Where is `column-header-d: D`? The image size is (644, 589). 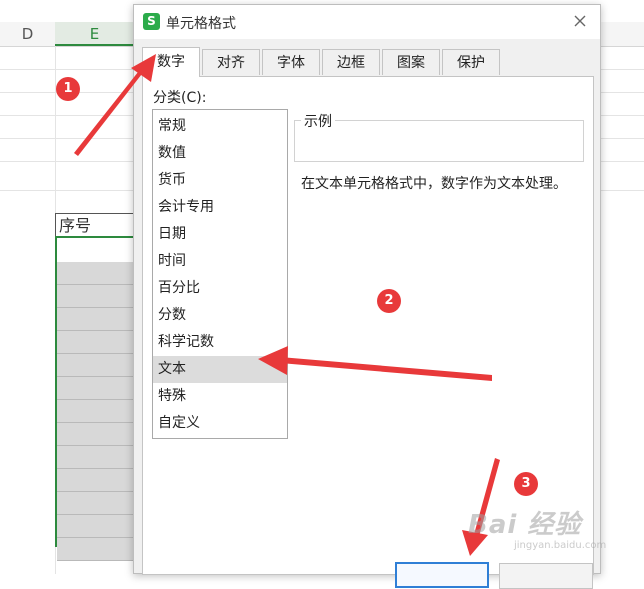
column-header-d: D is located at coordinates (28, 34).